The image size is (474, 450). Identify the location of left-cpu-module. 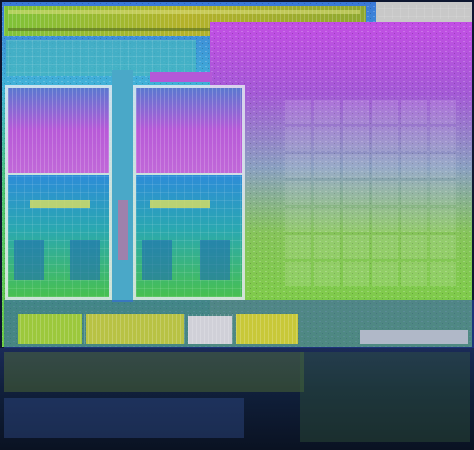
(58, 192).